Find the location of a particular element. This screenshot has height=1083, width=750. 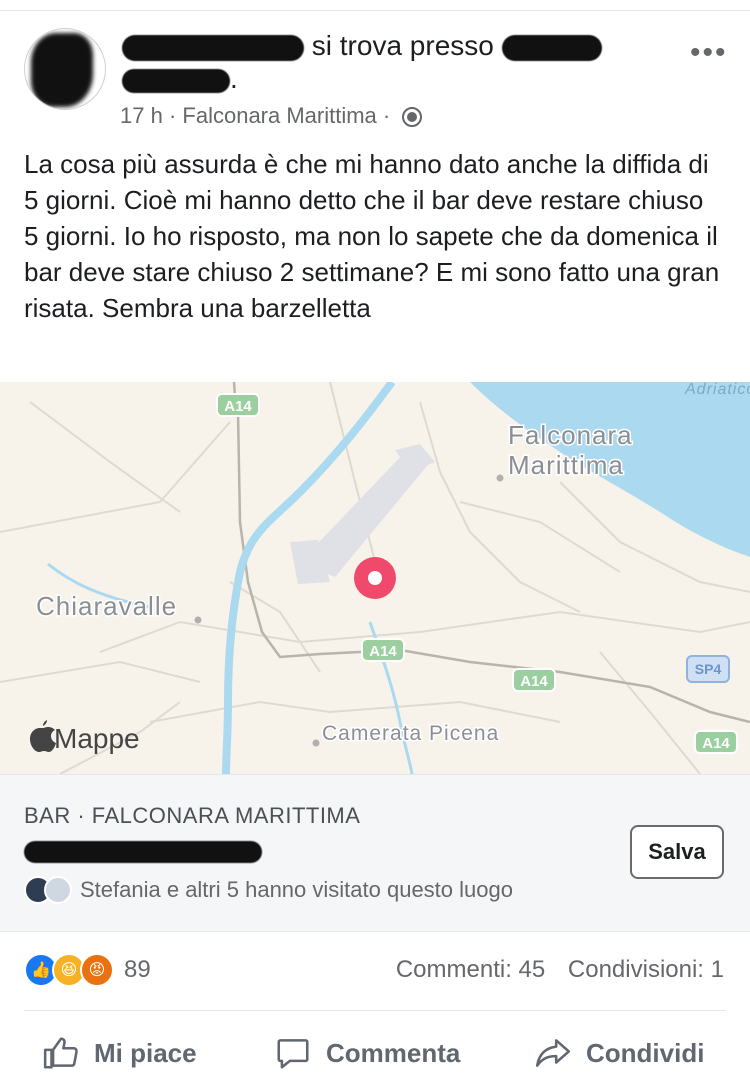

post-header: si trova presso is located at coordinates (362, 46).